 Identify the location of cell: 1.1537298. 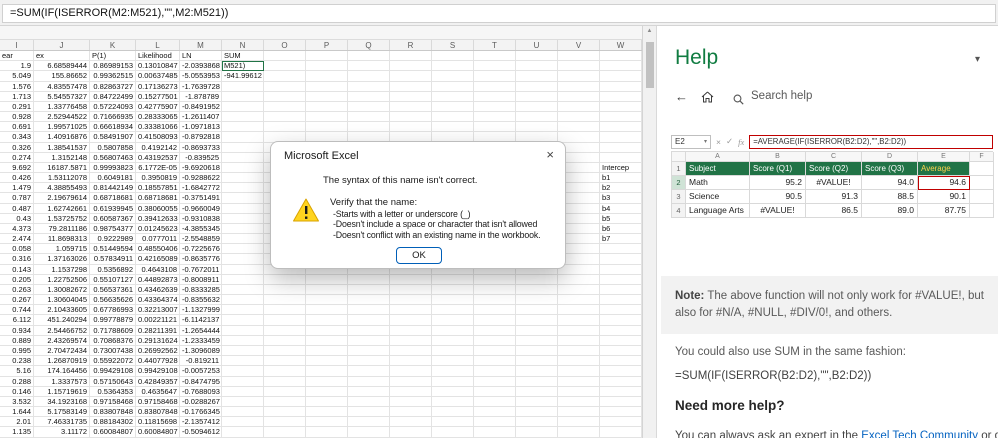
(62, 269).